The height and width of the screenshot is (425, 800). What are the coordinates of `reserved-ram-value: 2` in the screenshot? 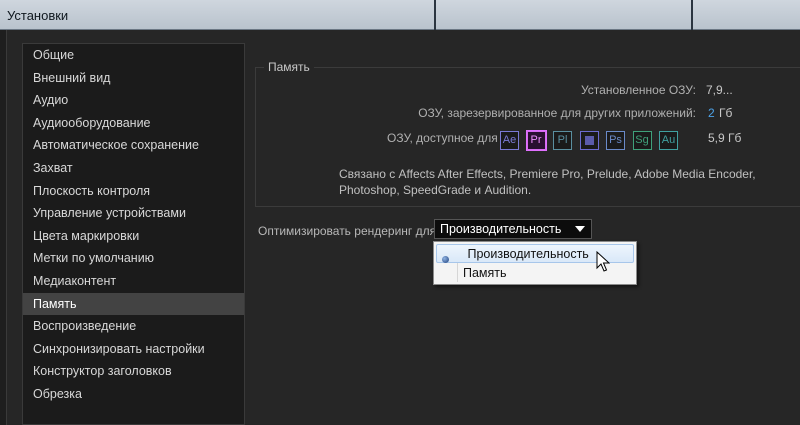 It's located at (711, 113).